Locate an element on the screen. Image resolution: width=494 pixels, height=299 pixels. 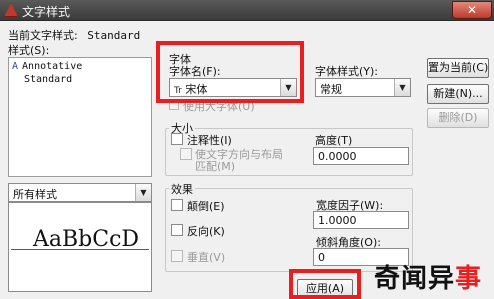
list-item: A Annotative is located at coordinates (47, 66).